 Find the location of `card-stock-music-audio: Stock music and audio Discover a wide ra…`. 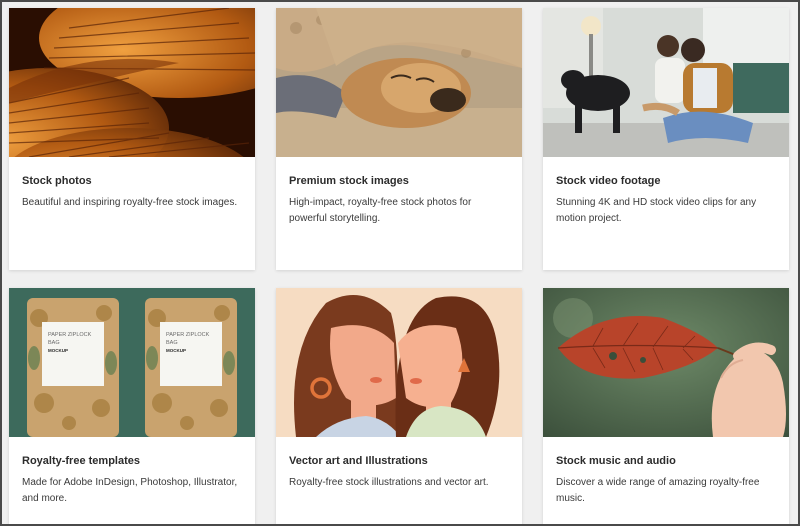

card-stock-music-audio: Stock music and audio Discover a wide ra… is located at coordinates (666, 407).